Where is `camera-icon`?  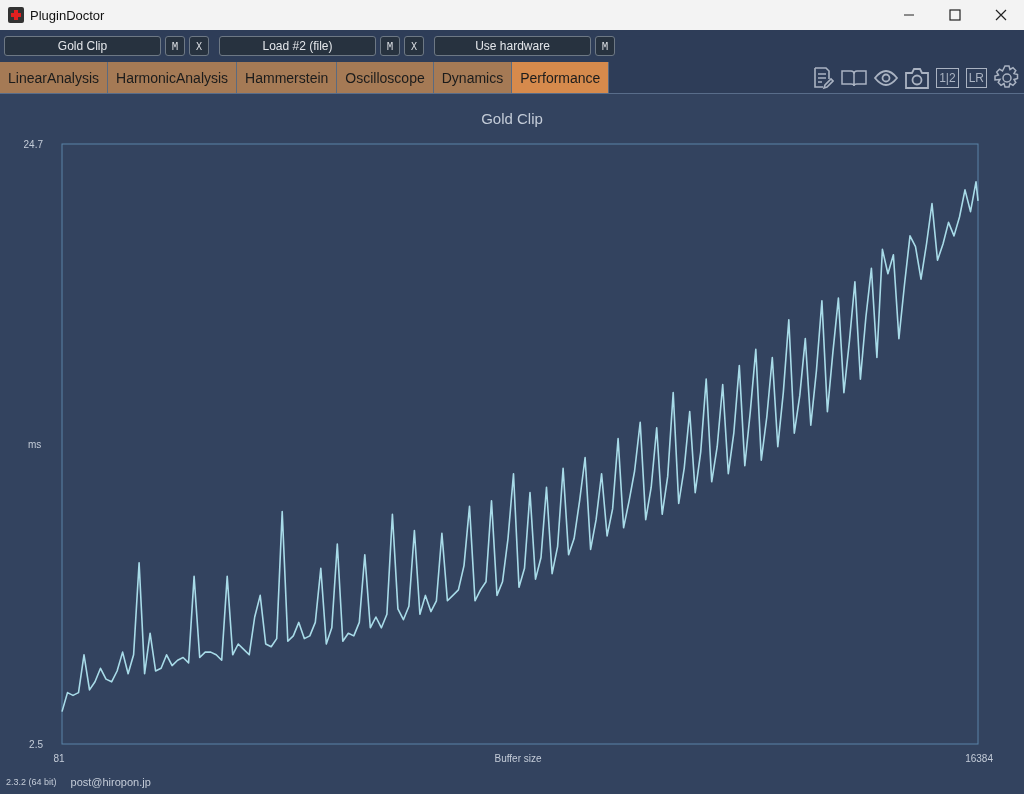 camera-icon is located at coordinates (917, 77).